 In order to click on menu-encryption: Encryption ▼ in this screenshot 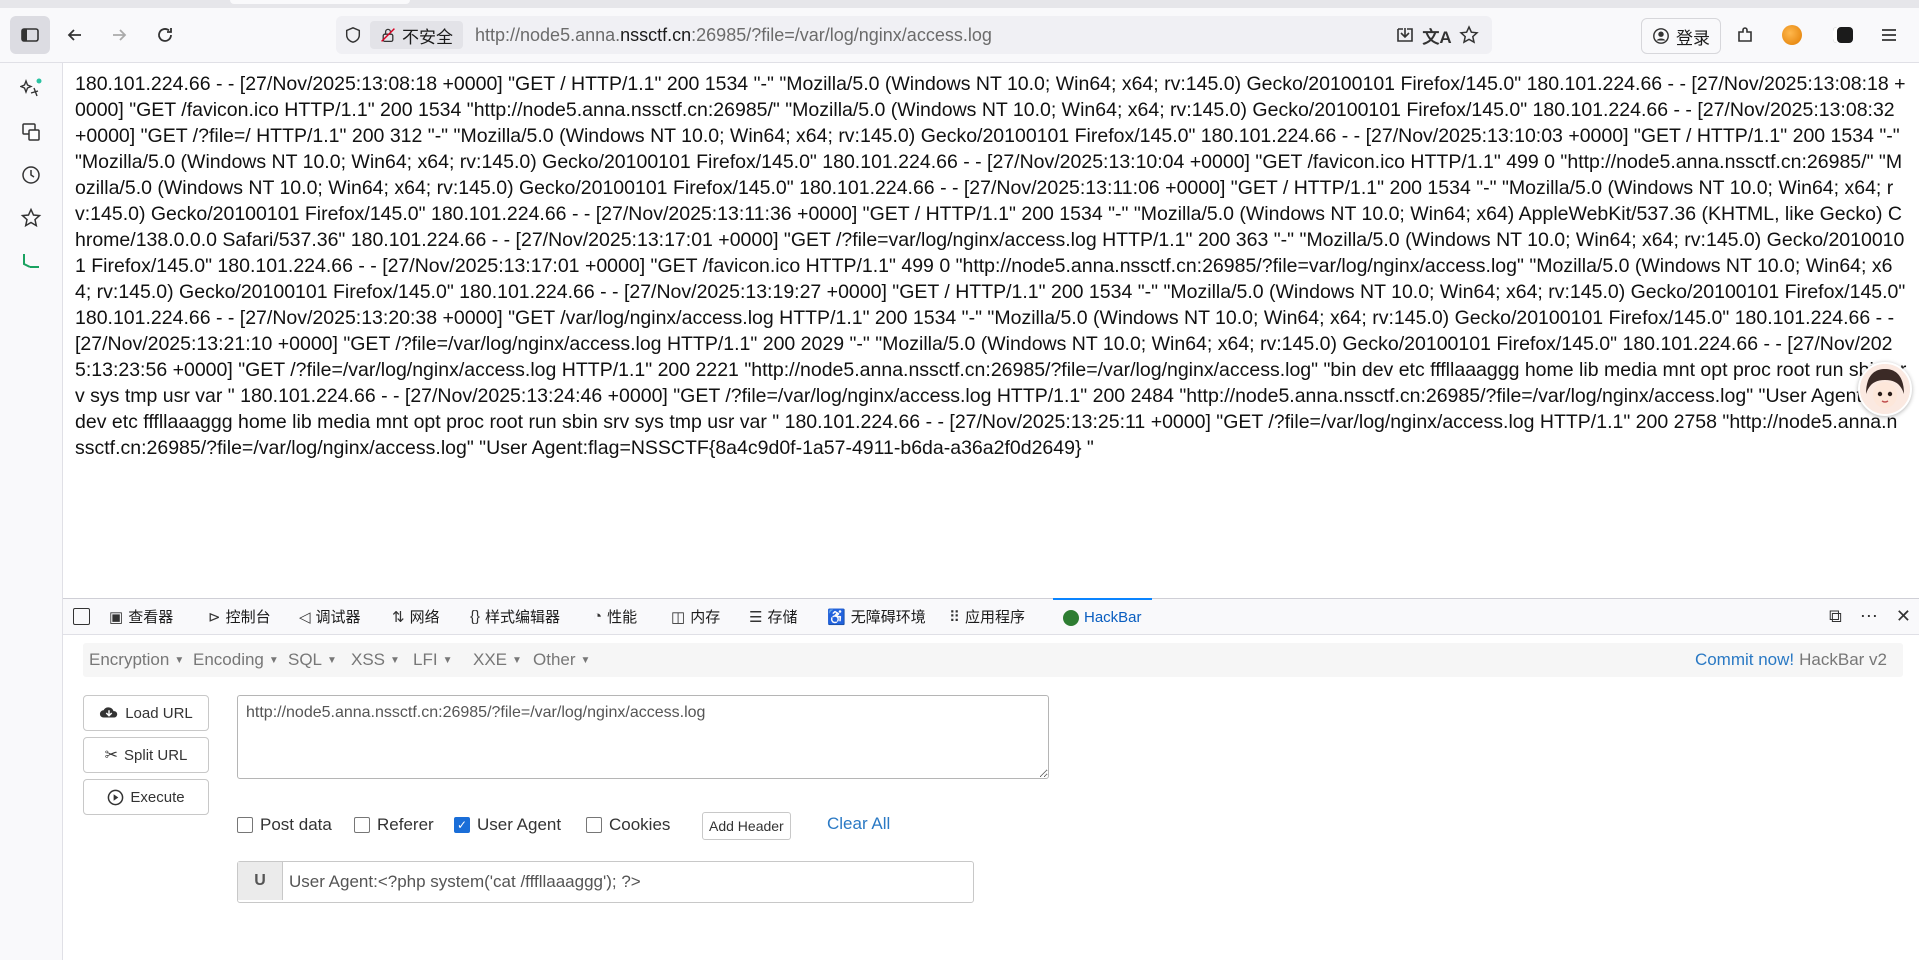, I will do `click(136, 660)`.